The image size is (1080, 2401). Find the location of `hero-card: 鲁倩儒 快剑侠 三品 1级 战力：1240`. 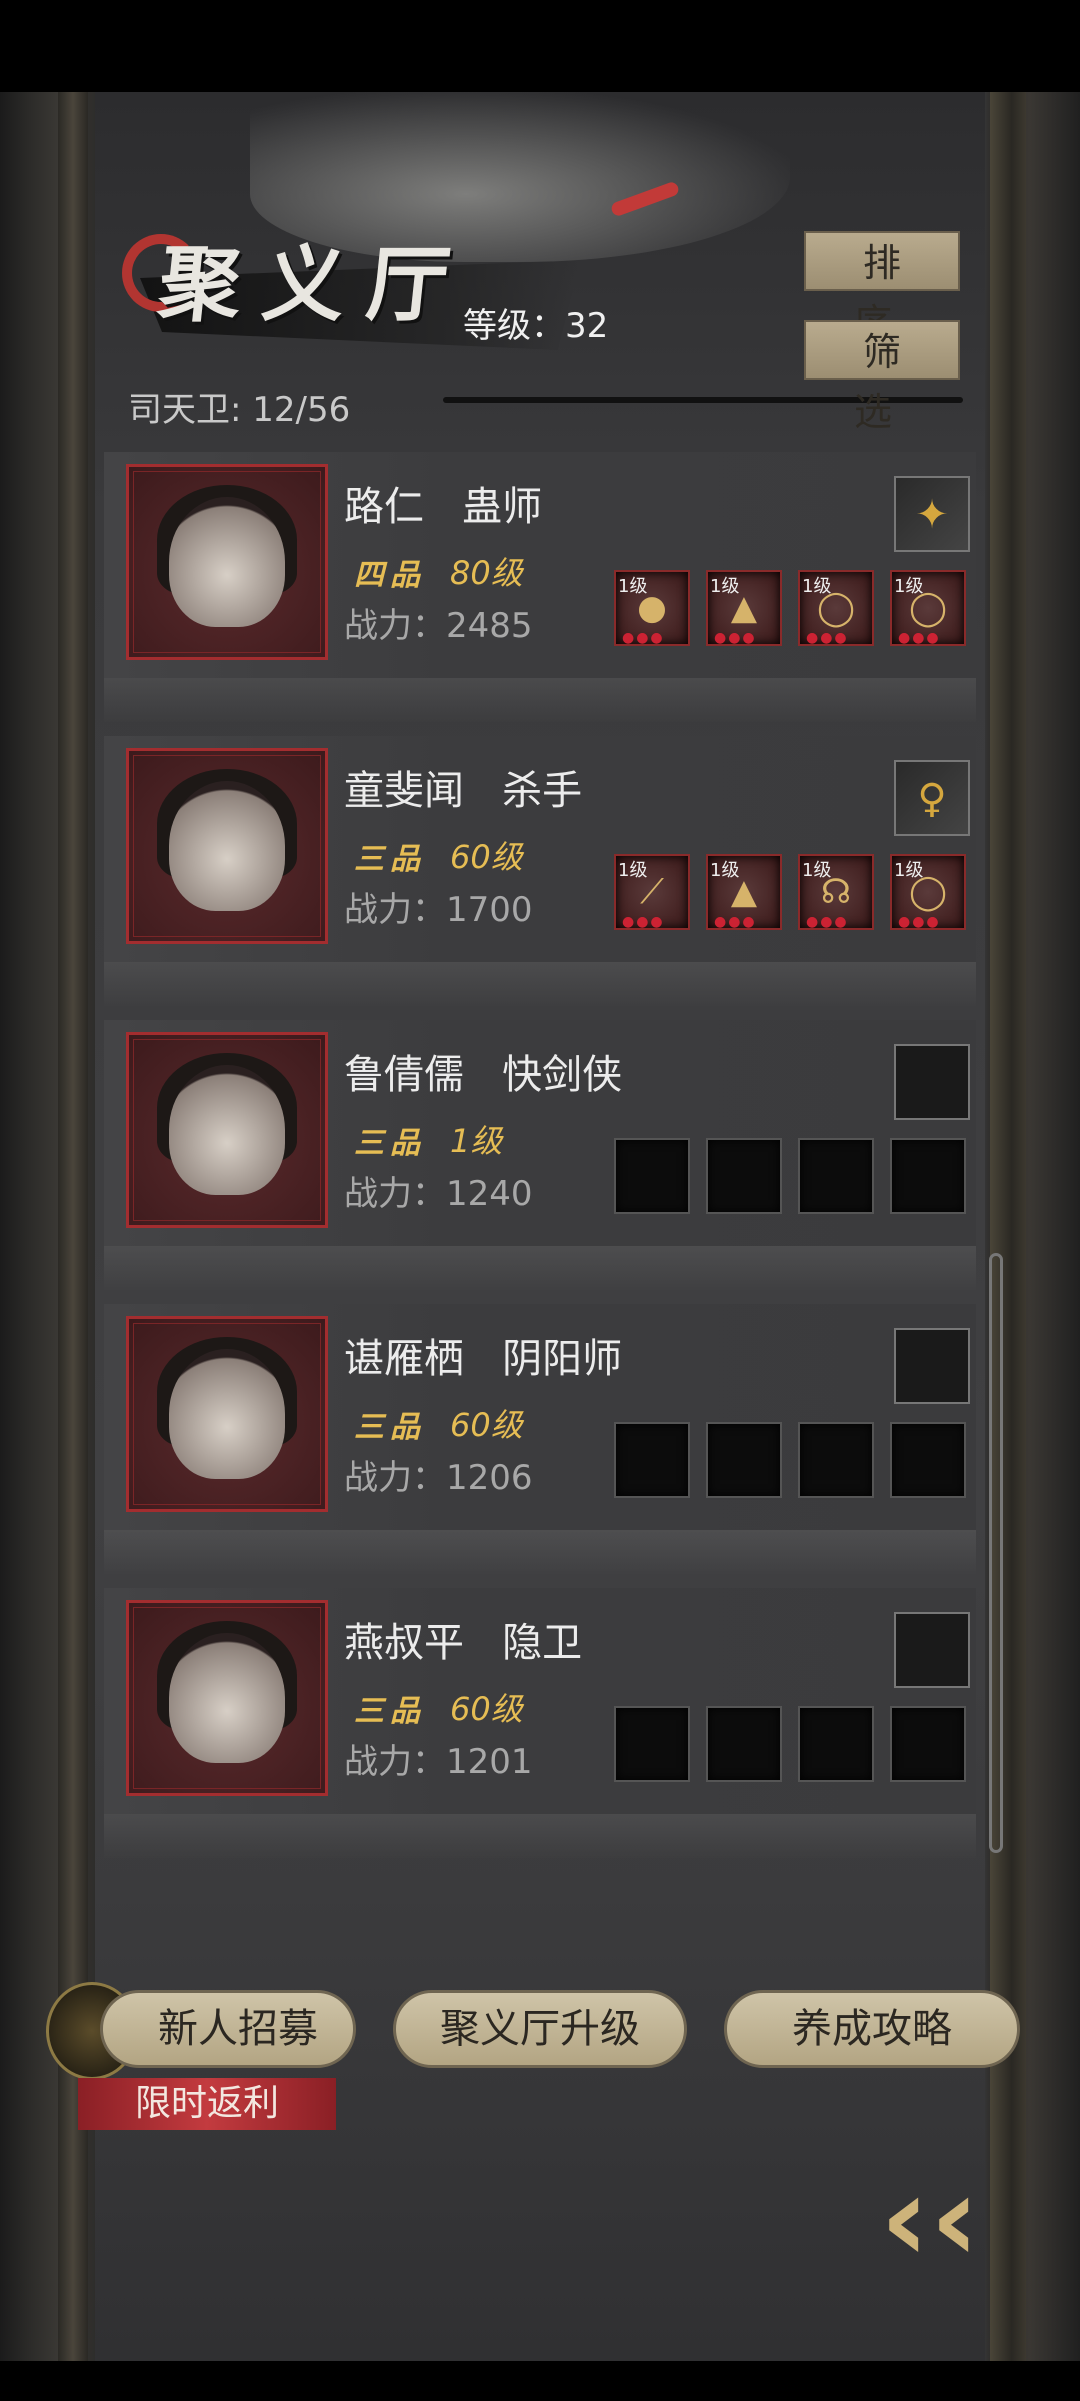

hero-card: 鲁倩儒 快剑侠 三品 1级 战力：1240 is located at coordinates (540, 1155).